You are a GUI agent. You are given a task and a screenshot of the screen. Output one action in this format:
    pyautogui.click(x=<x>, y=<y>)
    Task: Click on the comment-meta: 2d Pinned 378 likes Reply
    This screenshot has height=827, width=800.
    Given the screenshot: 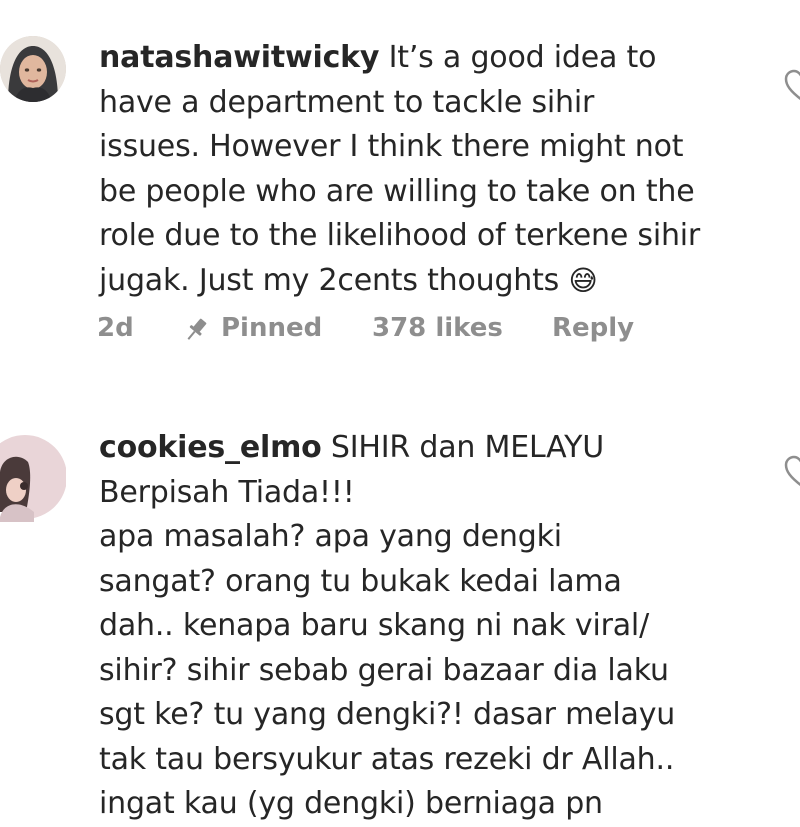 What is the action you would take?
    pyautogui.click(x=397, y=331)
    